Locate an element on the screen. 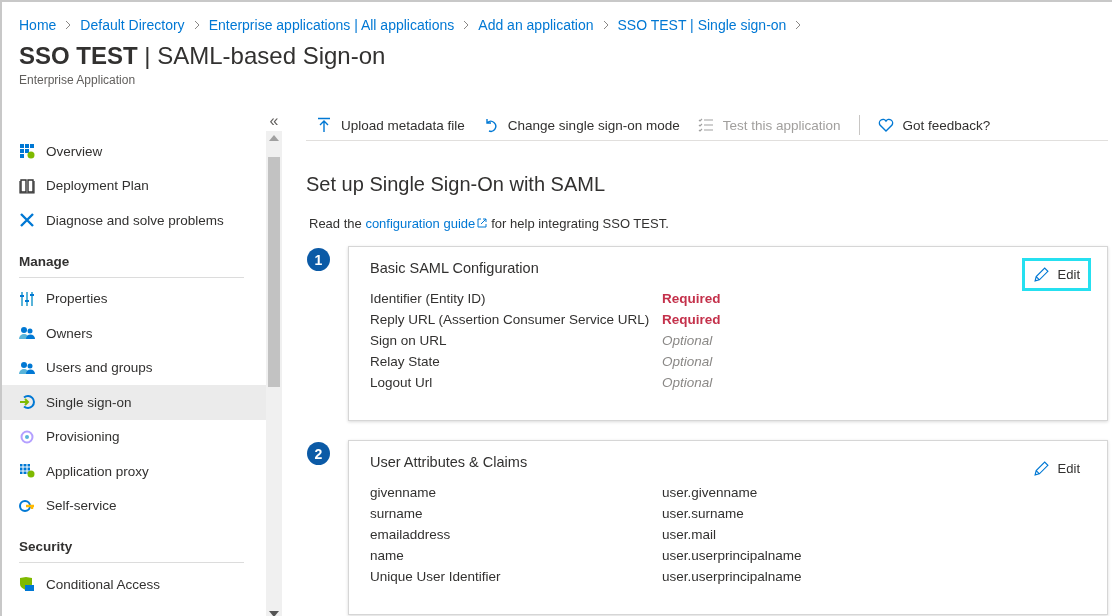 This screenshot has height=616, width=1112. sliders-icon is located at coordinates (27, 298).